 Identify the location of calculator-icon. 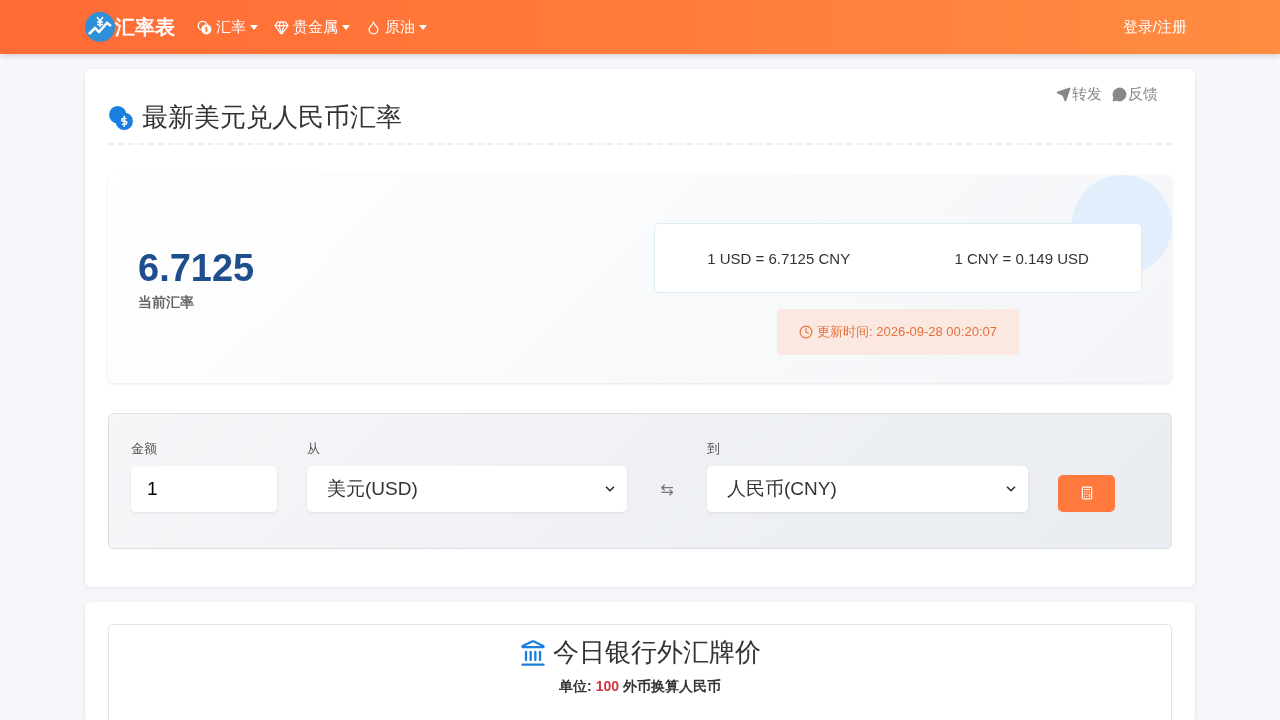
(1086, 493).